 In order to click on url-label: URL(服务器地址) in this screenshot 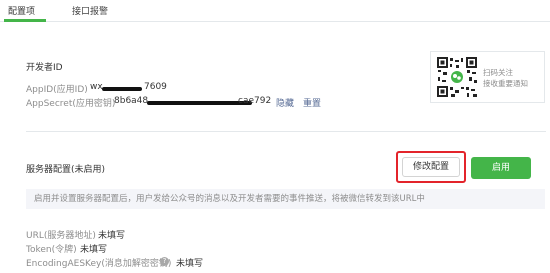, I will do `click(61, 236)`.